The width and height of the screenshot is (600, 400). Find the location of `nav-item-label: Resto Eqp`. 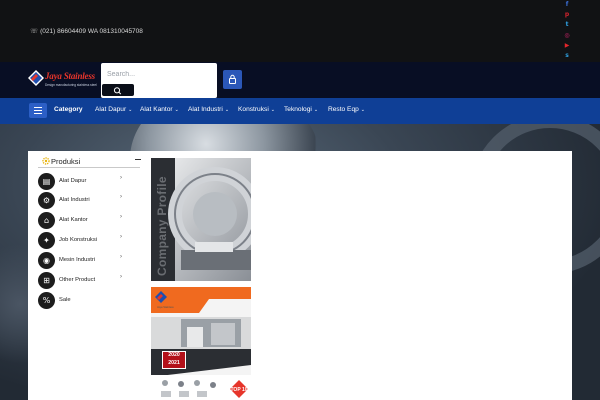

nav-item-label: Resto Eqp is located at coordinates (343, 109).